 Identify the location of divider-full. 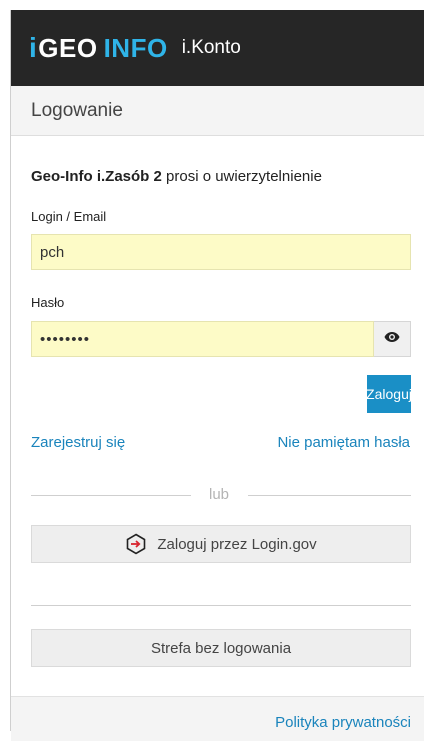
(221, 605).